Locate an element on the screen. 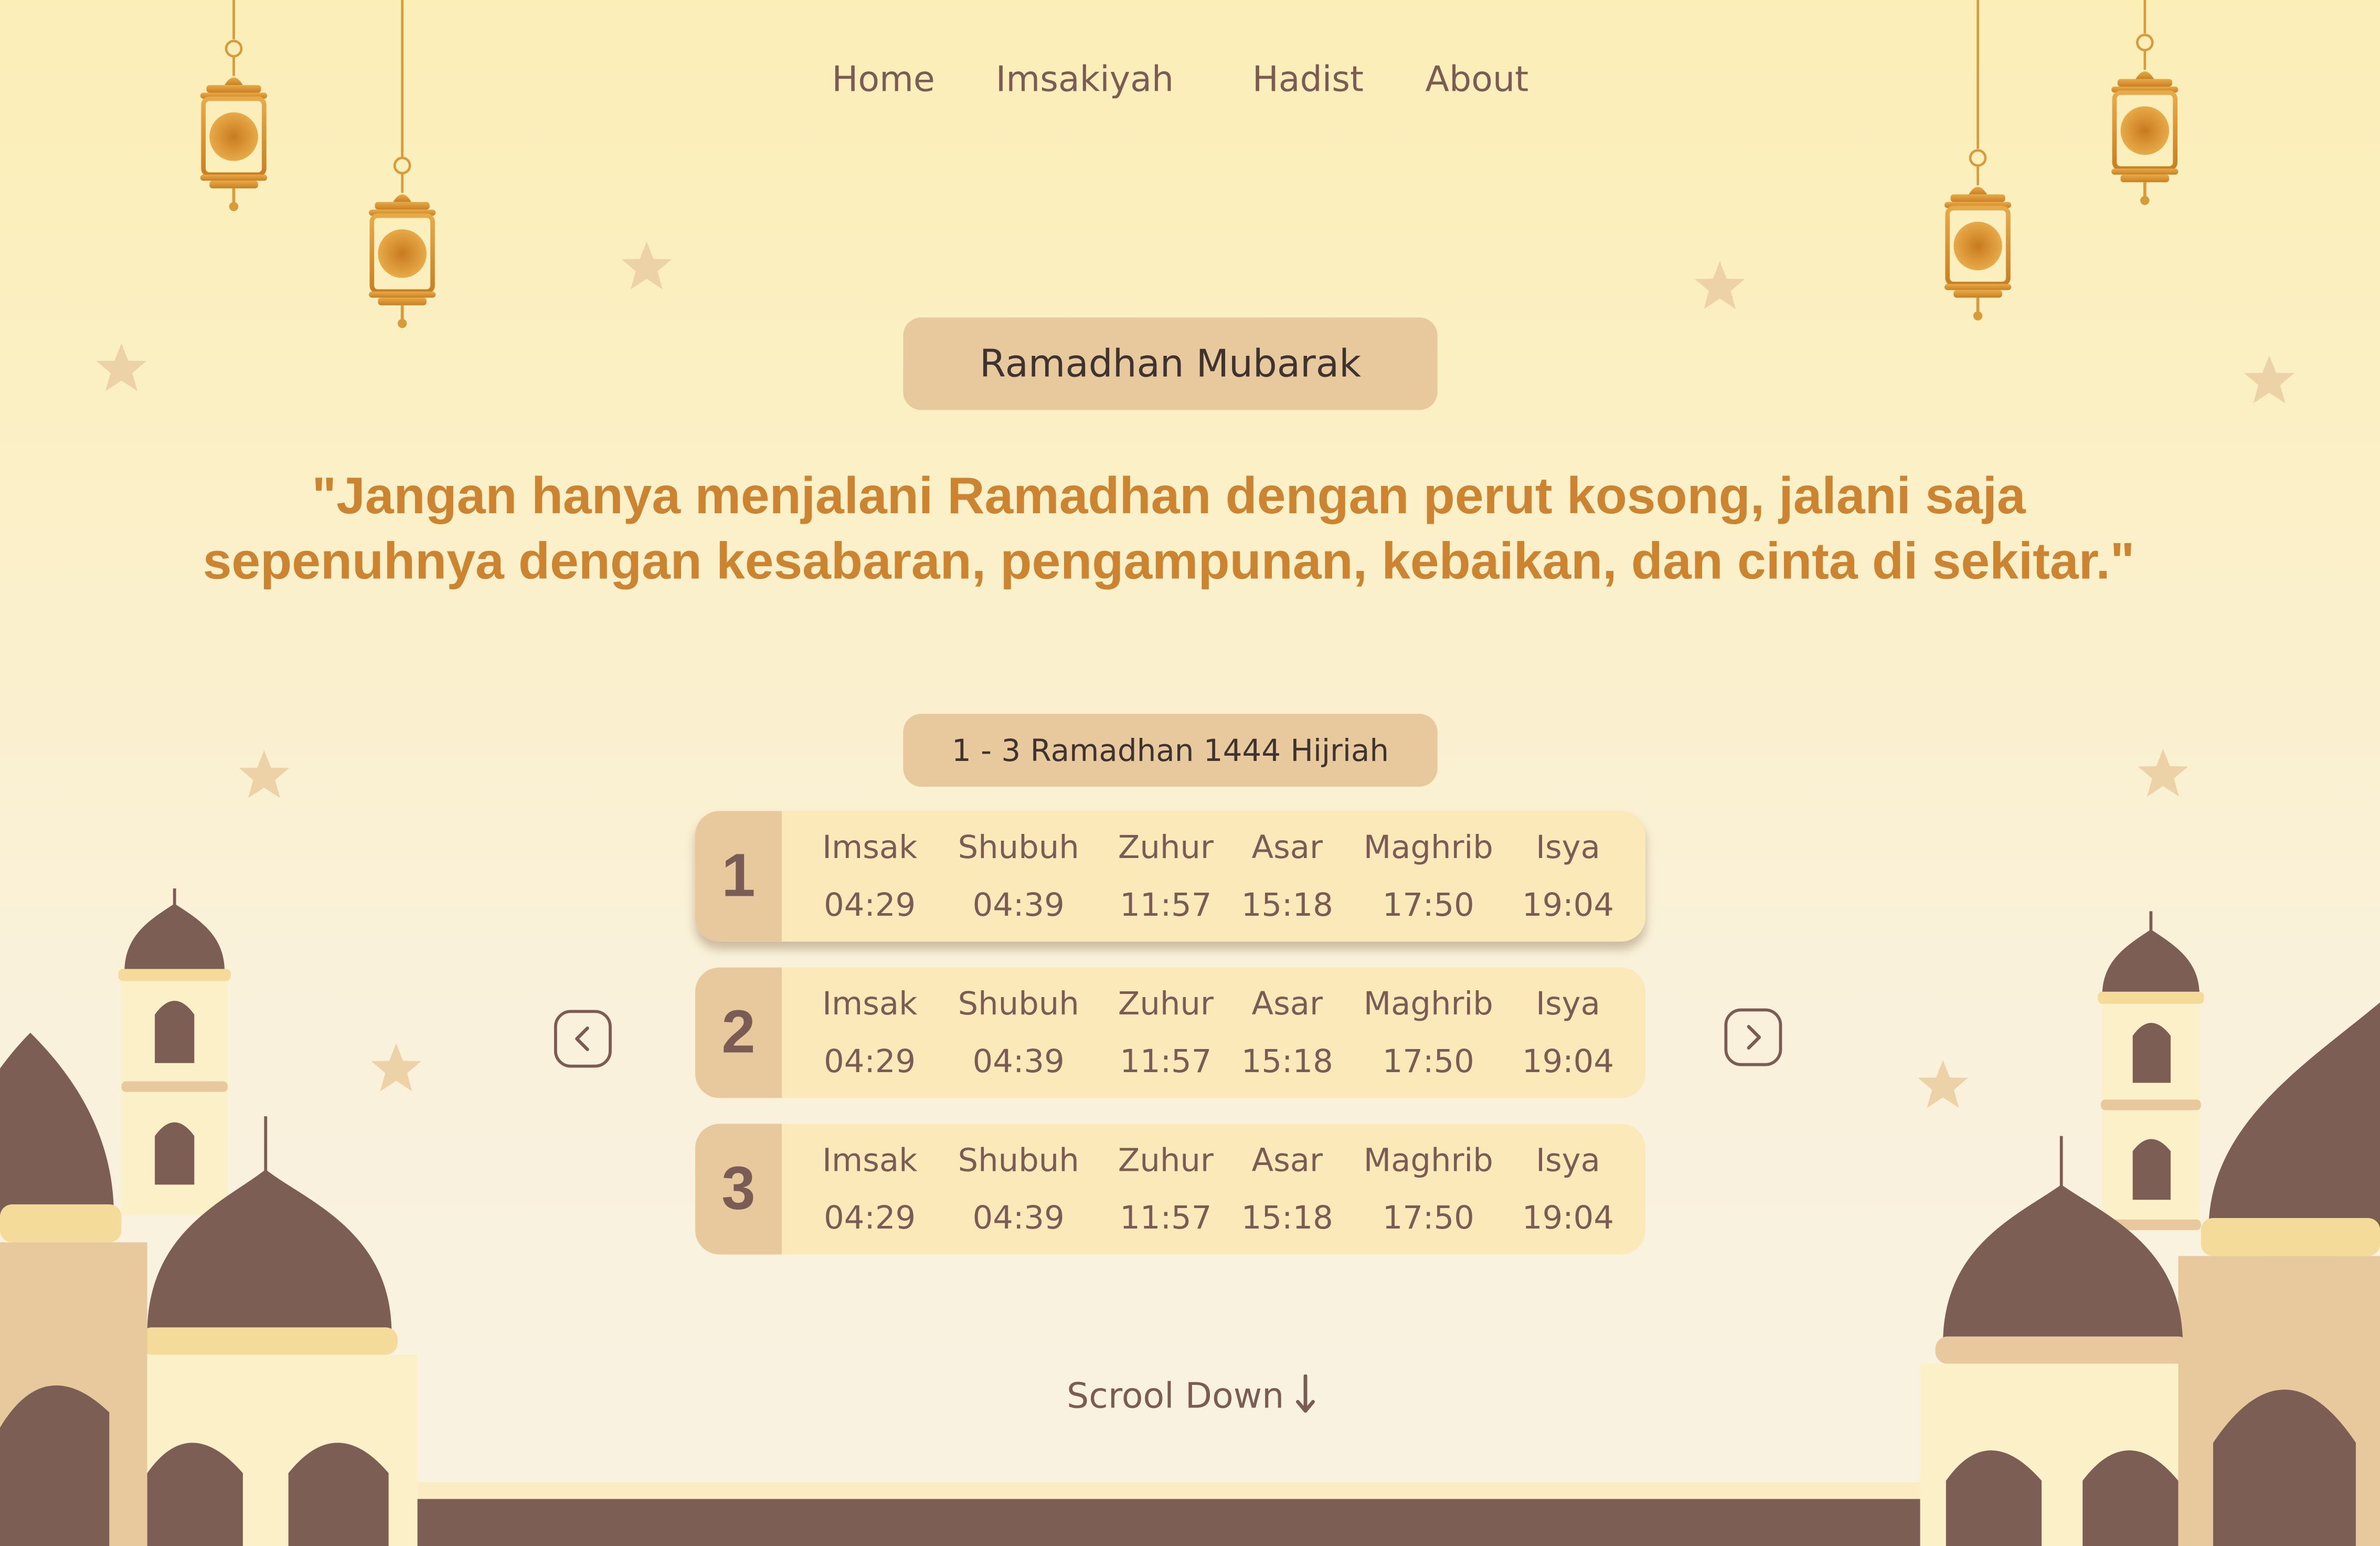 Image resolution: width=2380 pixels, height=1546 pixels. chevron-right-icon is located at coordinates (1754, 1037).